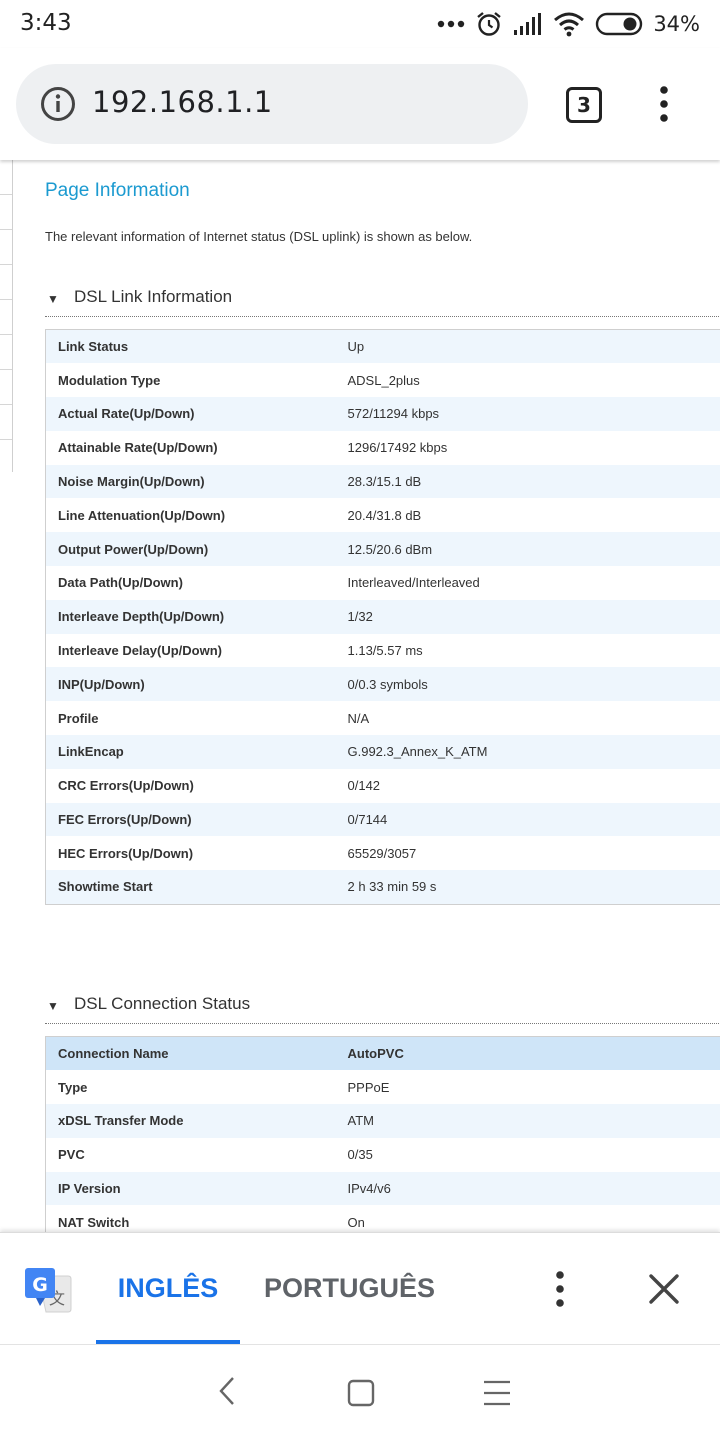 This screenshot has height=1440, width=720. What do you see at coordinates (489, 24) in the screenshot?
I see `alarm-icon` at bounding box center [489, 24].